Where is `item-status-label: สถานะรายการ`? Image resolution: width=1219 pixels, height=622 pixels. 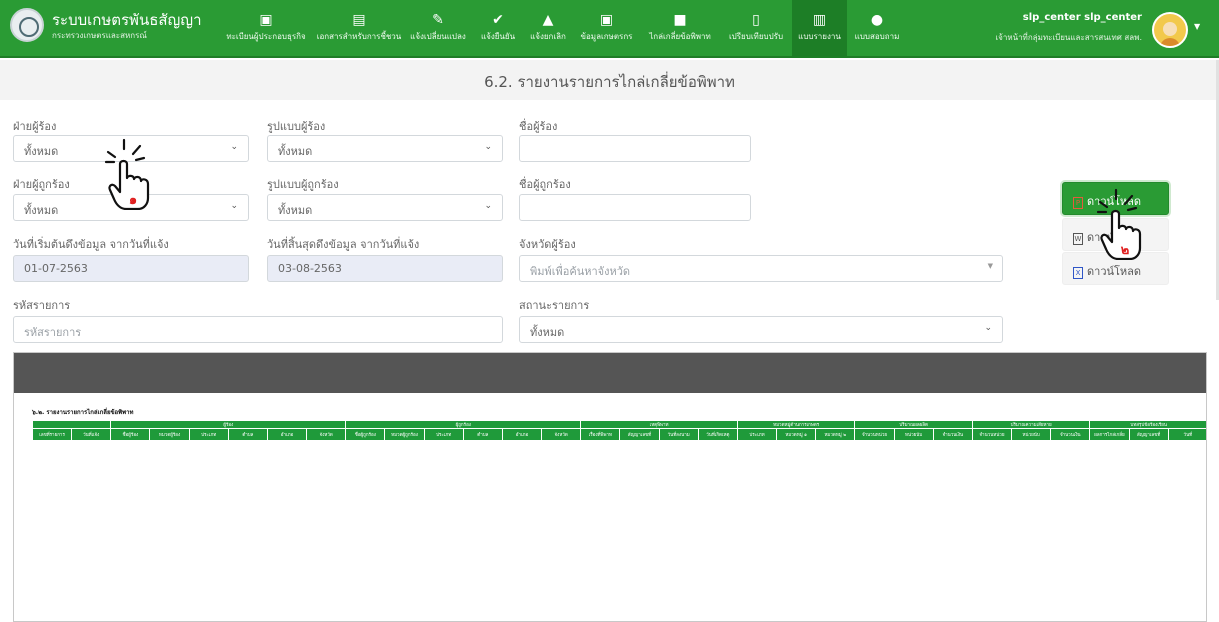 item-status-label: สถานะรายการ is located at coordinates (554, 305).